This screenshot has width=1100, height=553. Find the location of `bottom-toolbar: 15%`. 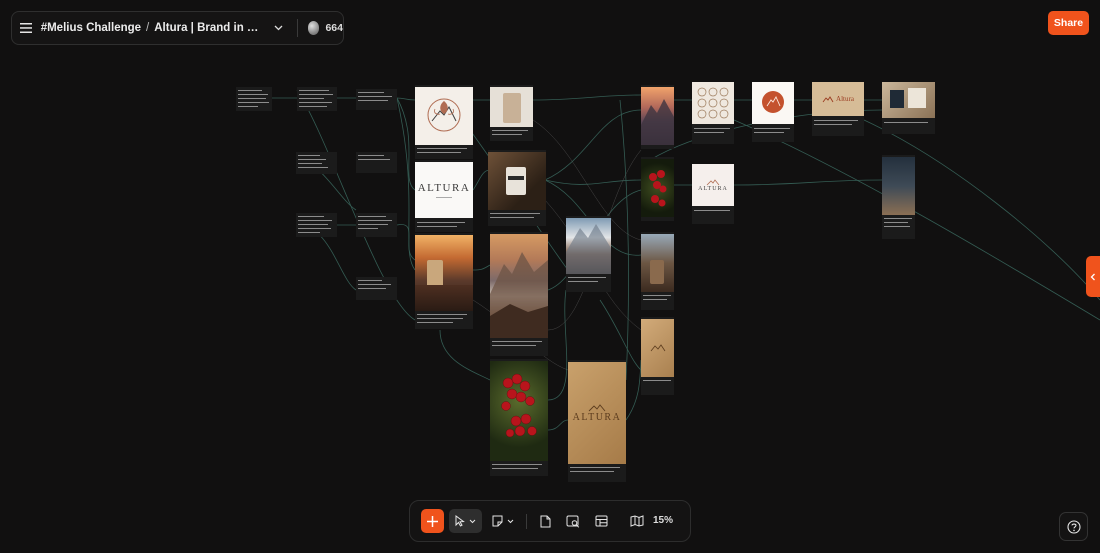

bottom-toolbar: 15% is located at coordinates (550, 521).